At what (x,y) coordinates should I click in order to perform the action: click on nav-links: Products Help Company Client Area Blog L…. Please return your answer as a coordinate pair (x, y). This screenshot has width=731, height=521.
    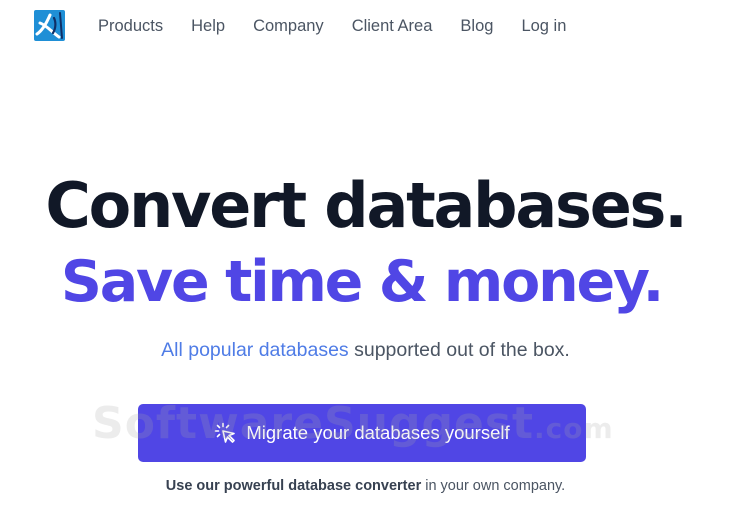
    Looking at the image, I should click on (346, 26).